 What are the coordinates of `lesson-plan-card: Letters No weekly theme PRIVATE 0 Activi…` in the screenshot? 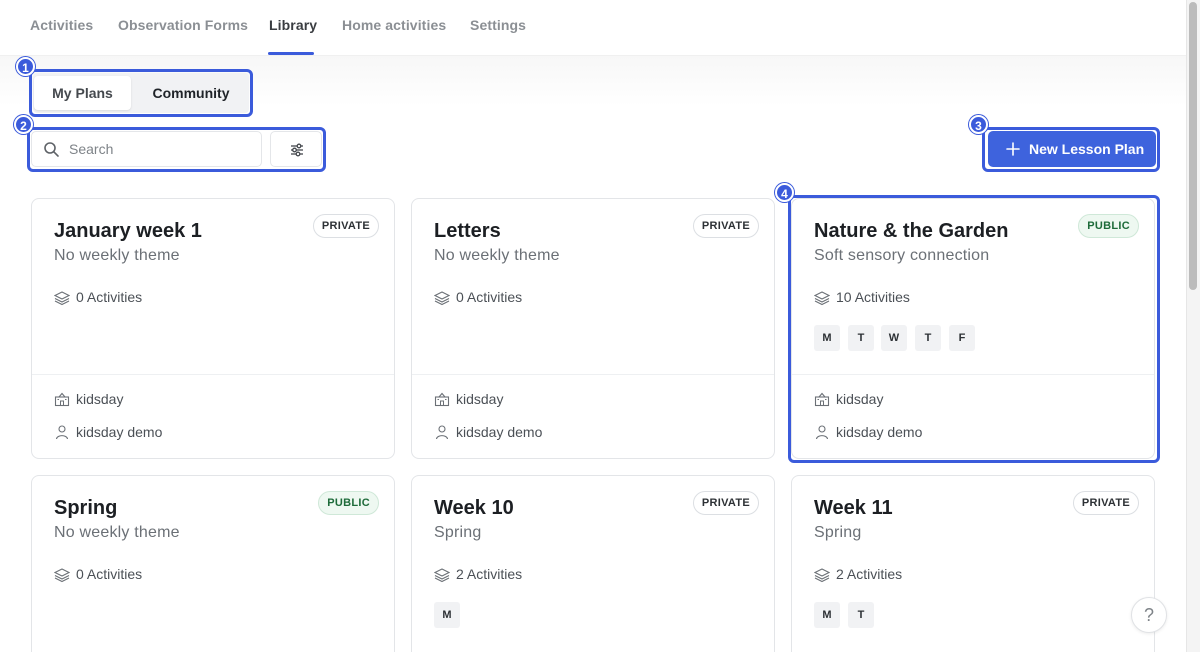 It's located at (593, 328).